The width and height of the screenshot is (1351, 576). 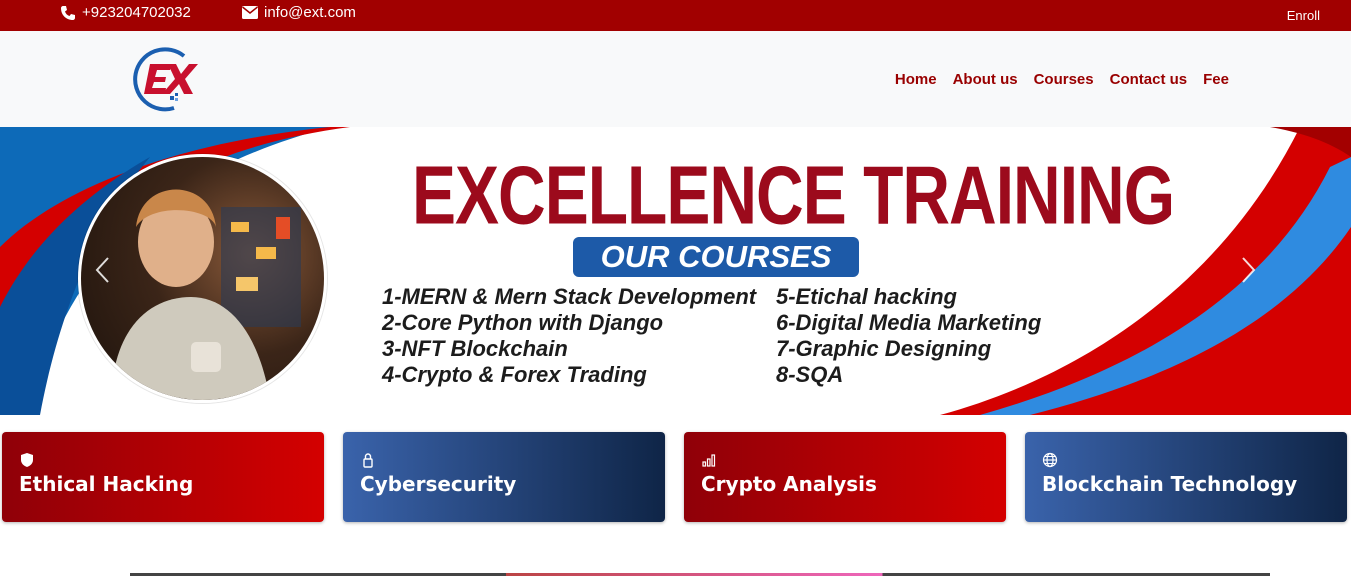 I want to click on nav-about-us: About us, so click(x=985, y=79).